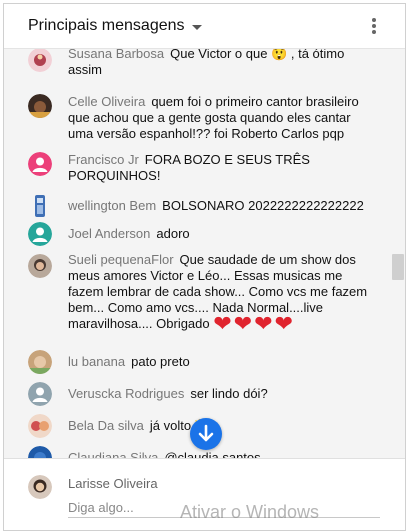 This screenshot has width=407, height=532. What do you see at coordinates (109, 233) in the screenshot?
I see `message-author: Joel Anderson` at bounding box center [109, 233].